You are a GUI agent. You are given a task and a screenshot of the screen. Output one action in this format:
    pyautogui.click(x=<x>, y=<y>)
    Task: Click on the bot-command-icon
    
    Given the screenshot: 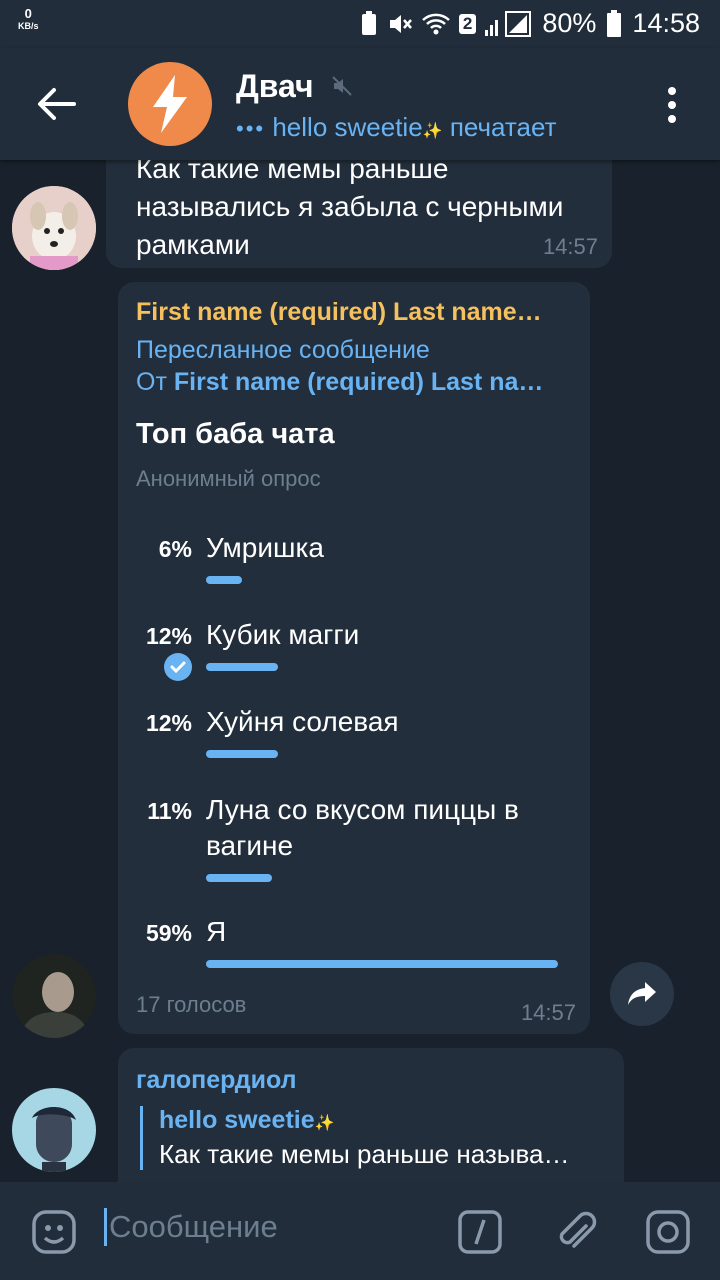 What is the action you would take?
    pyautogui.click(x=480, y=1232)
    